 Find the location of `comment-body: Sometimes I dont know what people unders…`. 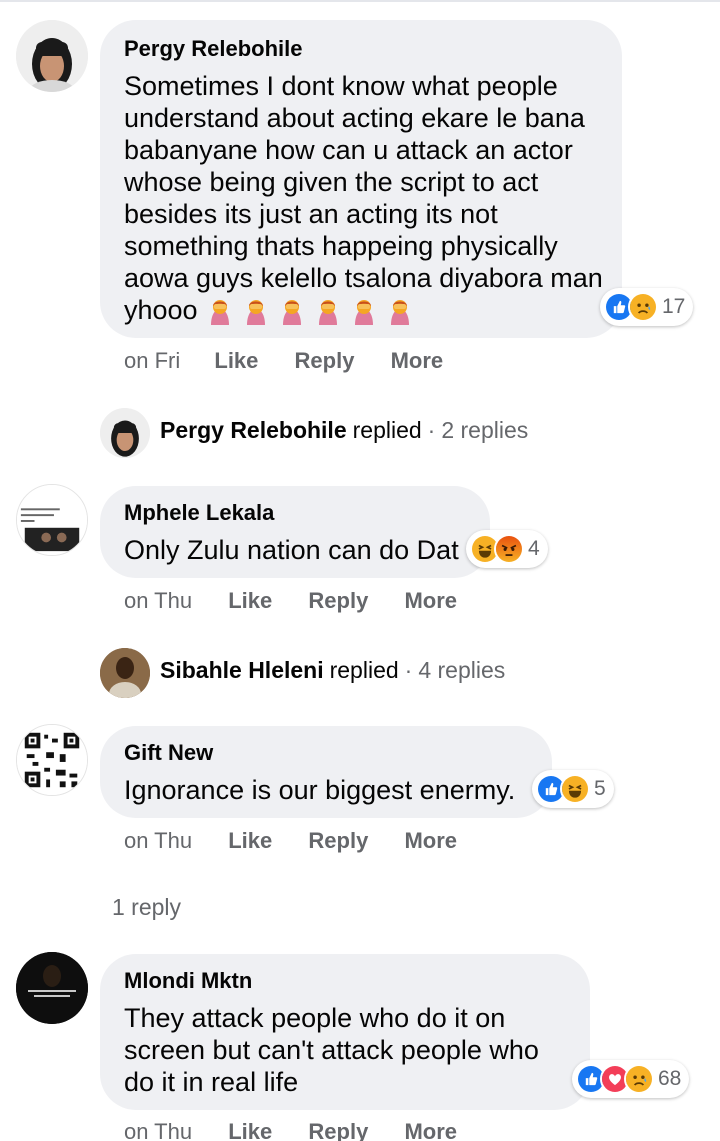

comment-body: Sometimes I dont know what people unders… is located at coordinates (363, 198).